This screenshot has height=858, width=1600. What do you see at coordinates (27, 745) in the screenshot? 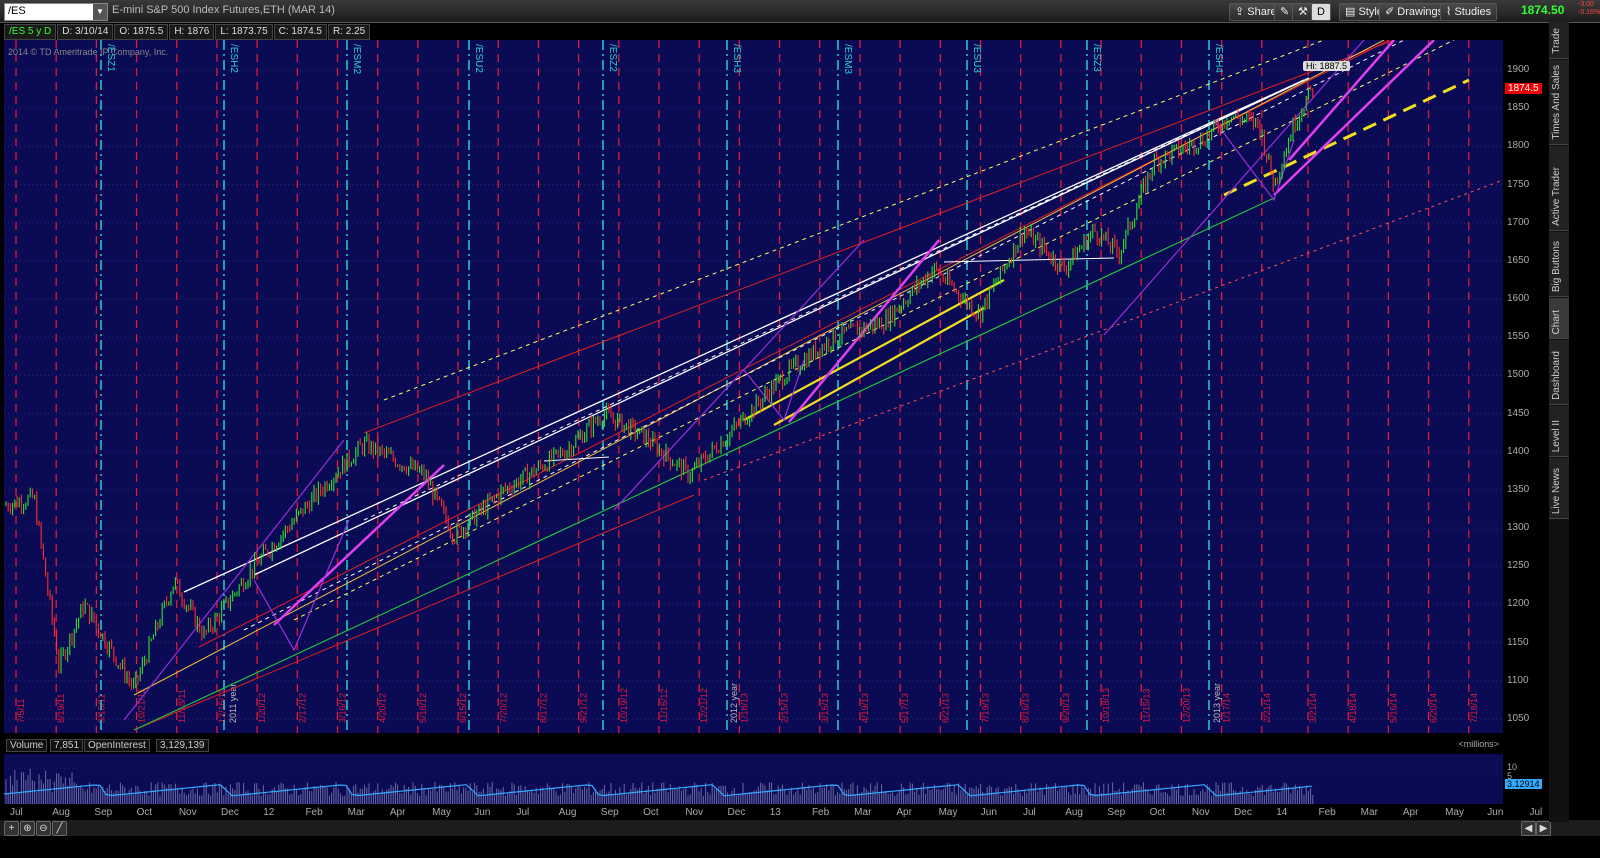
I see `volume-label: Volume` at bounding box center [27, 745].